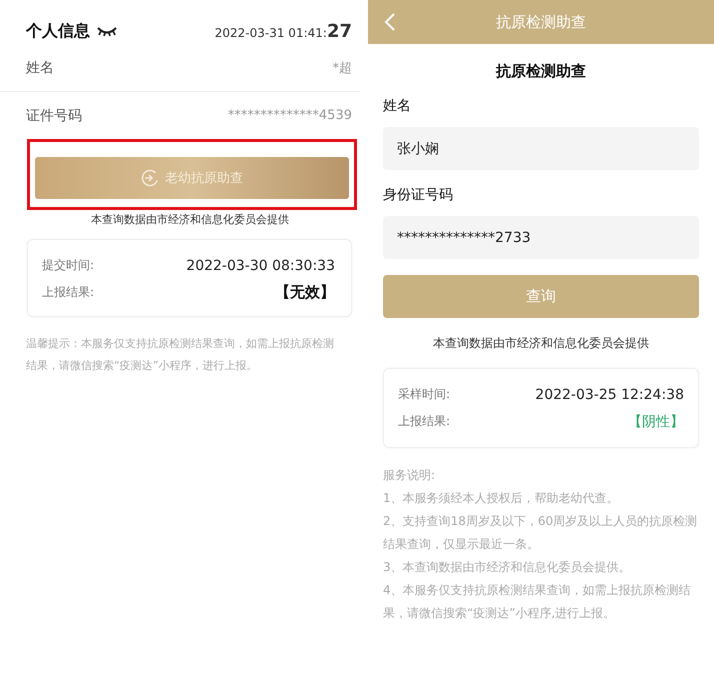 The height and width of the screenshot is (679, 714). Describe the element at coordinates (537, 602) in the screenshot. I see `service-note: 4、本服务仅支持抗原检测结果查询，如需上报抗原检测结果，请微信搜索“疫测达”小程序,进行上报。` at that location.